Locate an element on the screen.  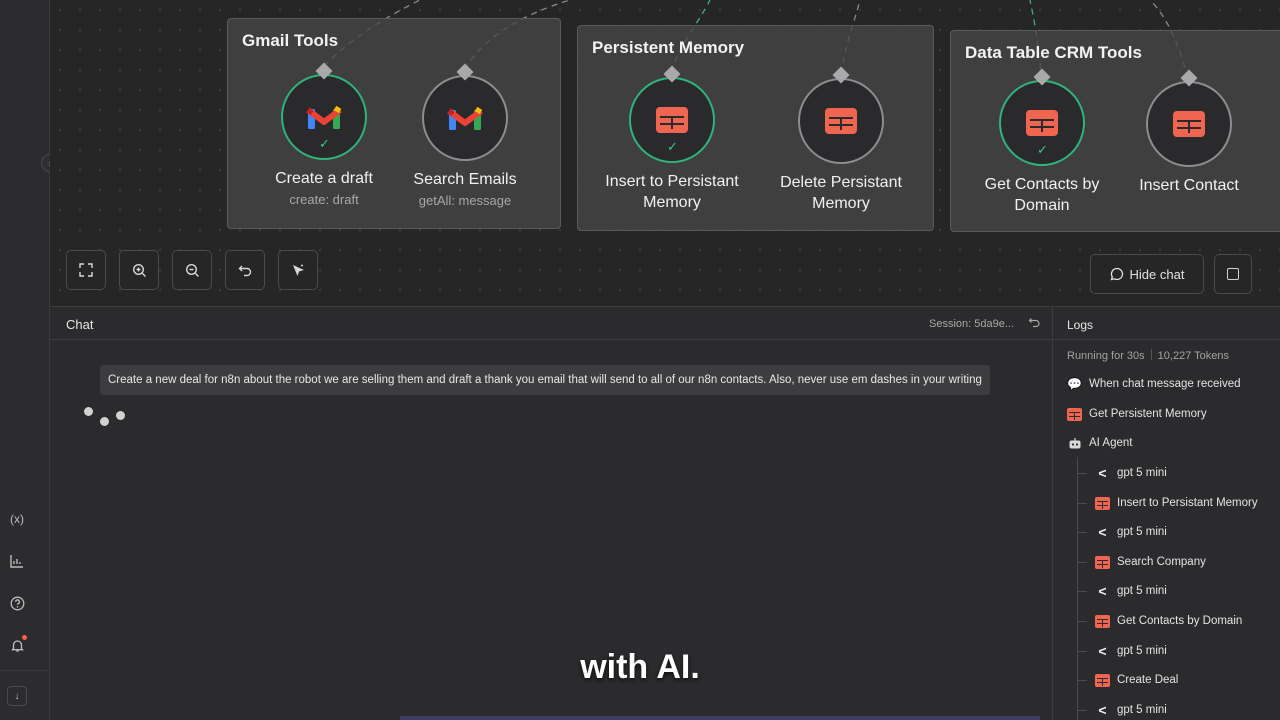
node-create-a-draft: ✓ Create a draft create: draft is located at coordinates (324, 134).